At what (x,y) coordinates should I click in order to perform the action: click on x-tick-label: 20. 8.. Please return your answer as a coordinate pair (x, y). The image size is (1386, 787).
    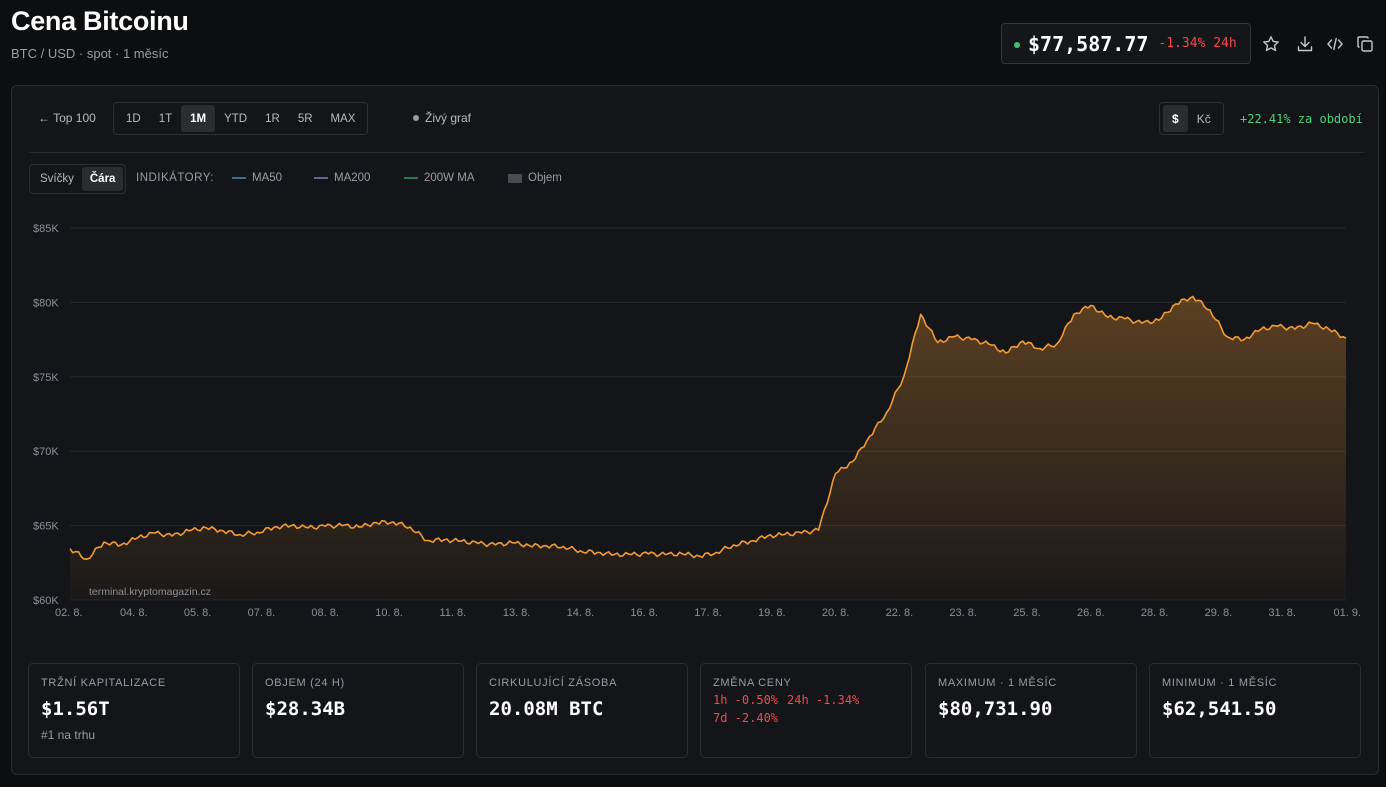
    Looking at the image, I should click on (836, 613).